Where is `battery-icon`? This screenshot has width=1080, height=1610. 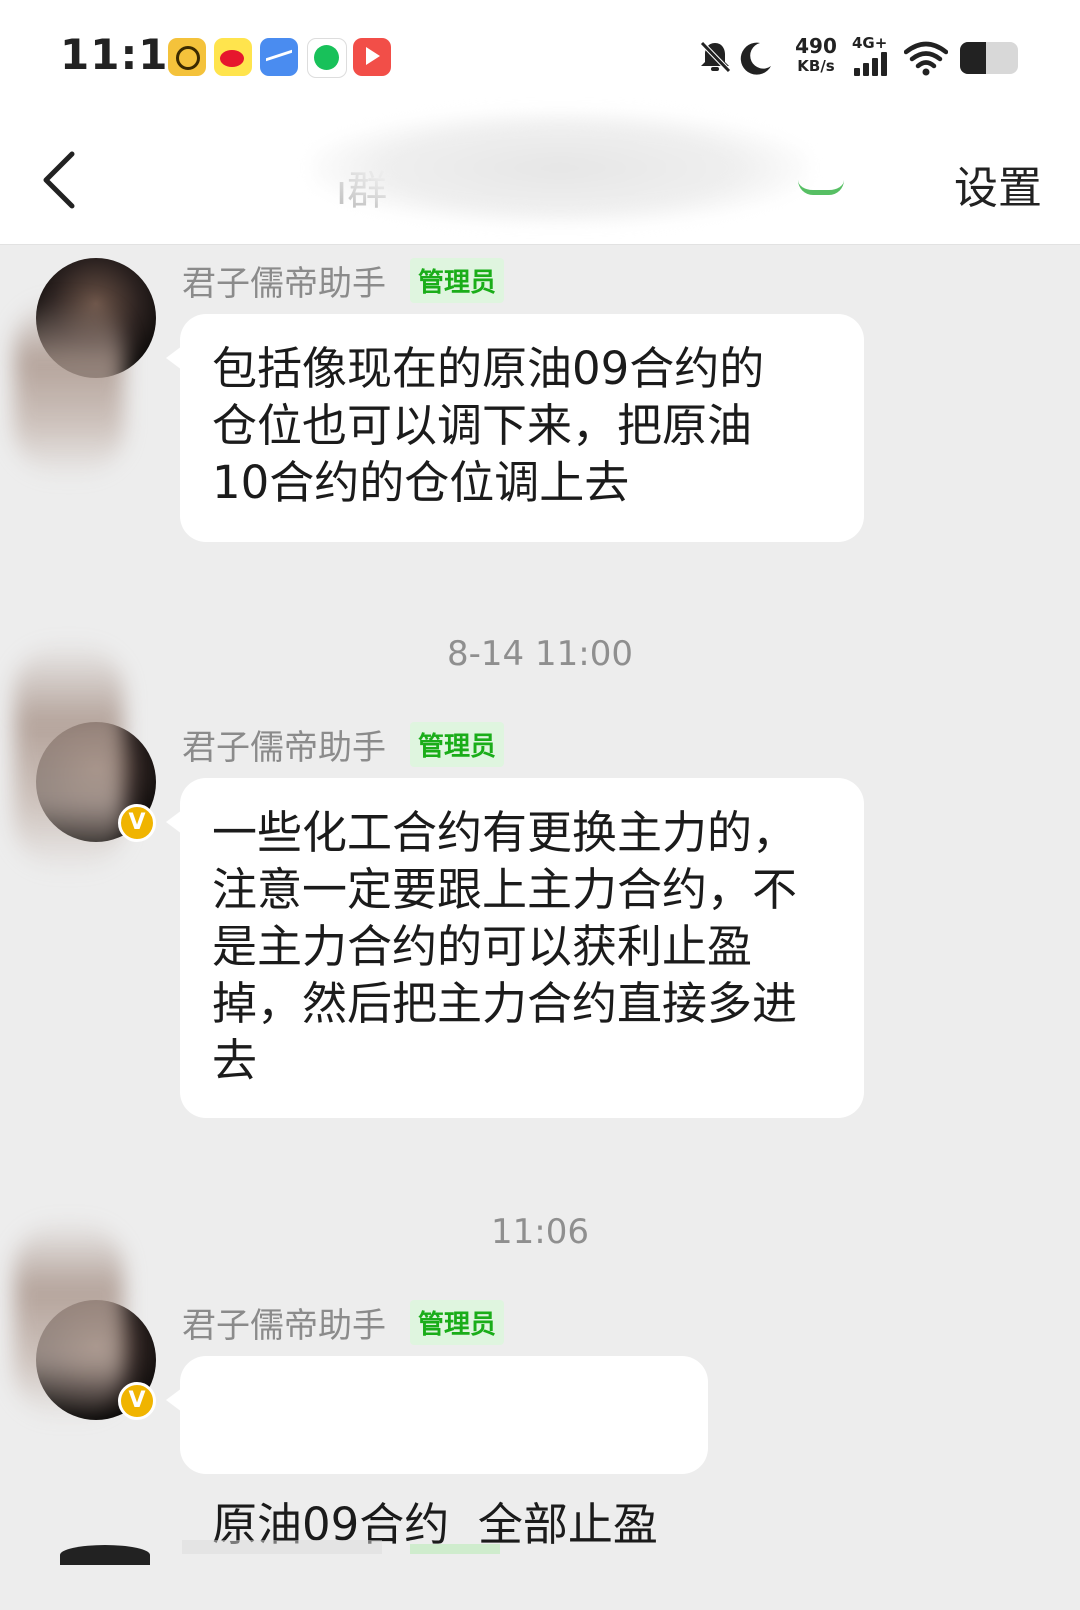
battery-icon is located at coordinates (989, 58).